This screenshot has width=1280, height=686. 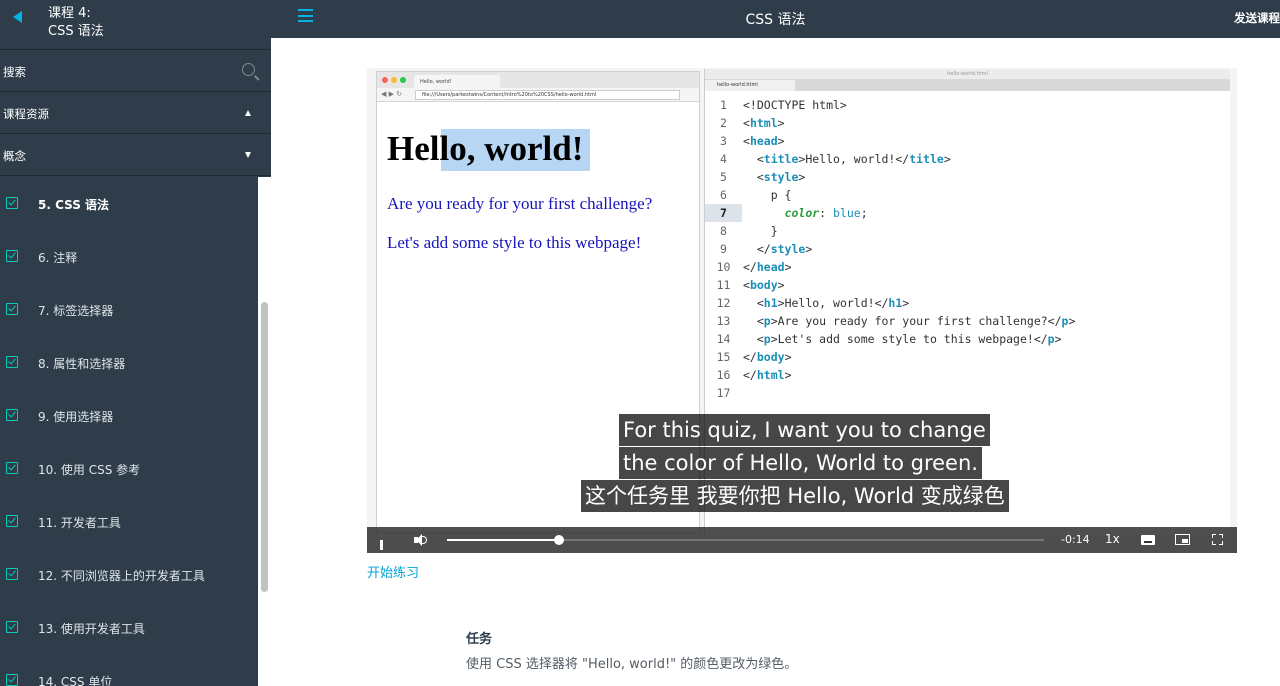 What do you see at coordinates (485, 148) in the screenshot?
I see `page-heading: Hello, world!` at bounding box center [485, 148].